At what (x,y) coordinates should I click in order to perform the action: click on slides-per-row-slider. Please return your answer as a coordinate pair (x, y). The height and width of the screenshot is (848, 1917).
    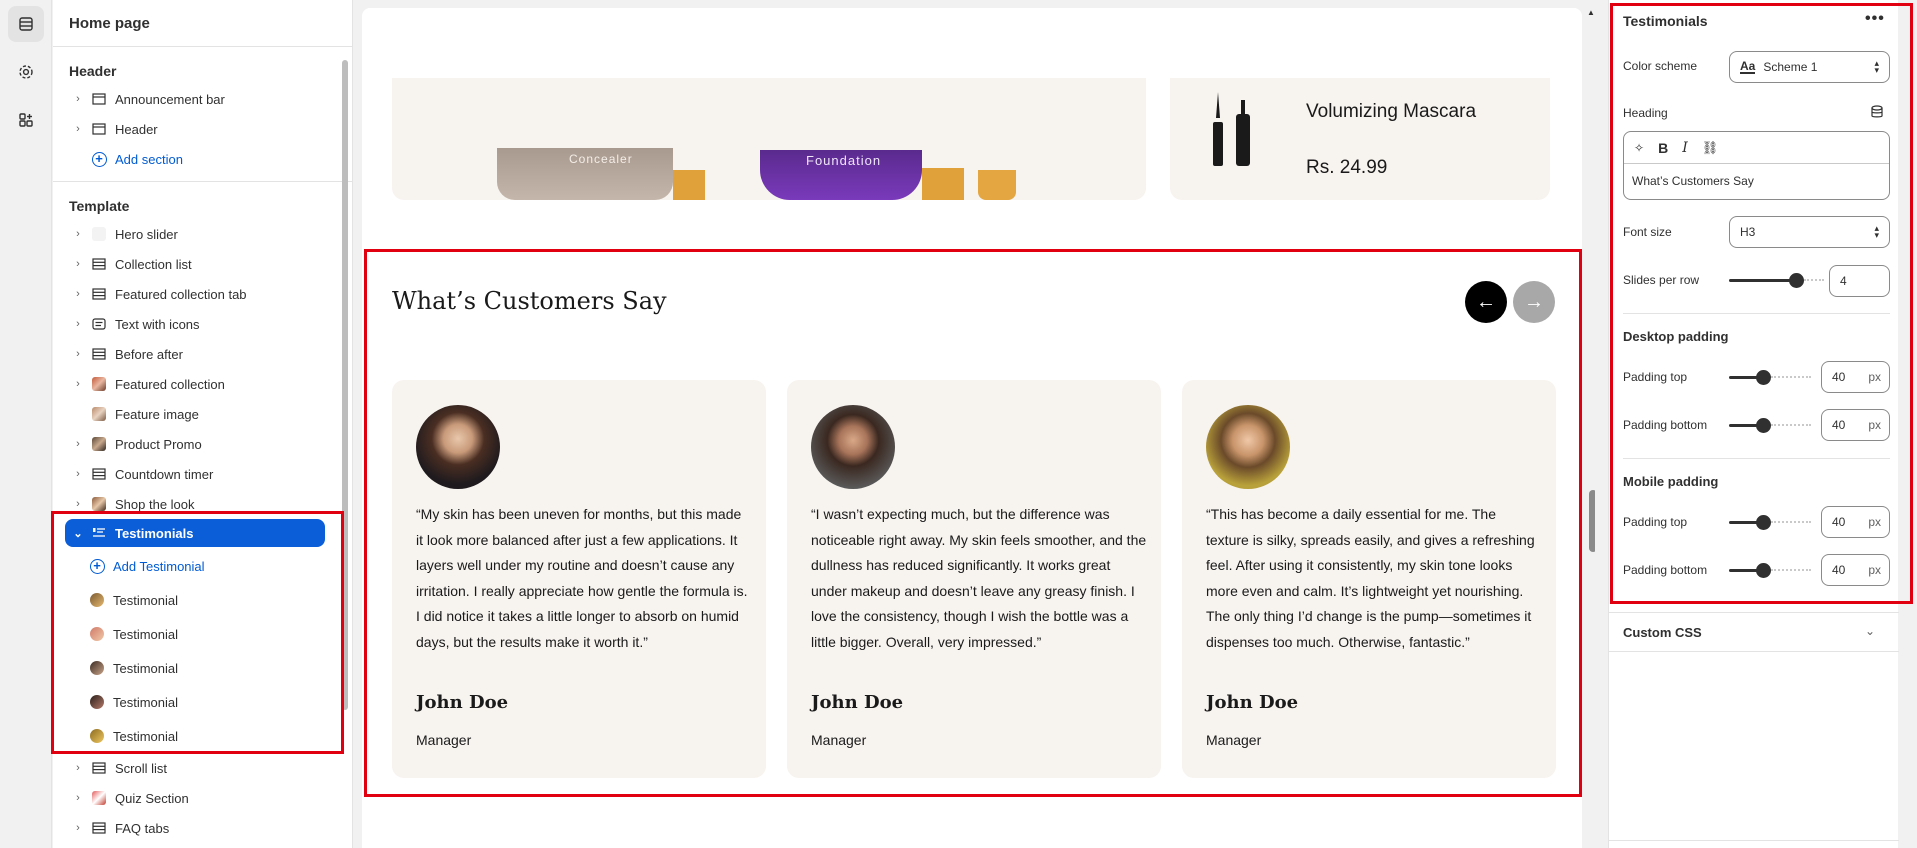
    Looking at the image, I should click on (1776, 280).